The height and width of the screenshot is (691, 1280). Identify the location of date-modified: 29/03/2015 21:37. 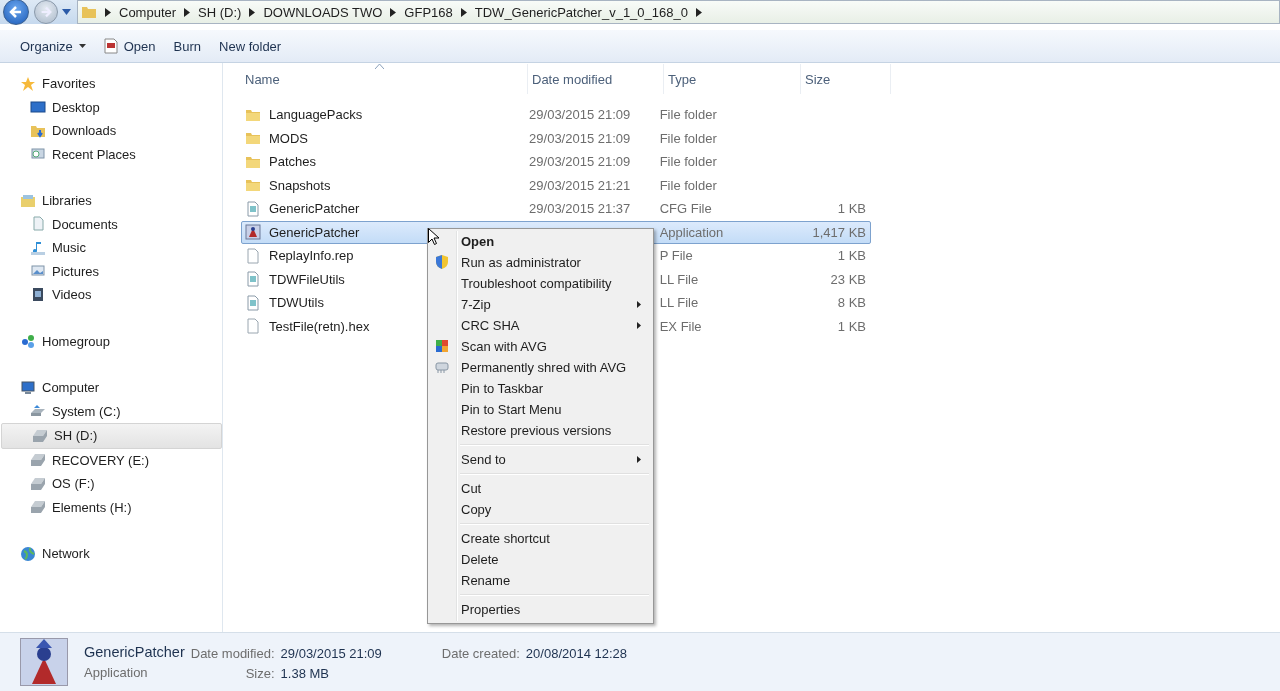
(580, 209).